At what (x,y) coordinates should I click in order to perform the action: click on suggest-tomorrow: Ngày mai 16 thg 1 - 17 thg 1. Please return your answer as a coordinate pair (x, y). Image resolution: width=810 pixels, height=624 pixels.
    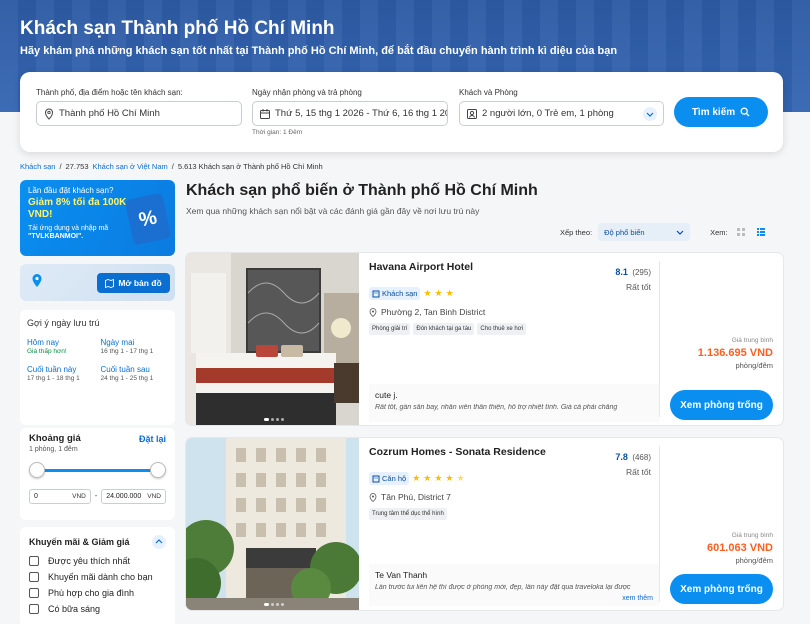
    Looking at the image, I should click on (135, 346).